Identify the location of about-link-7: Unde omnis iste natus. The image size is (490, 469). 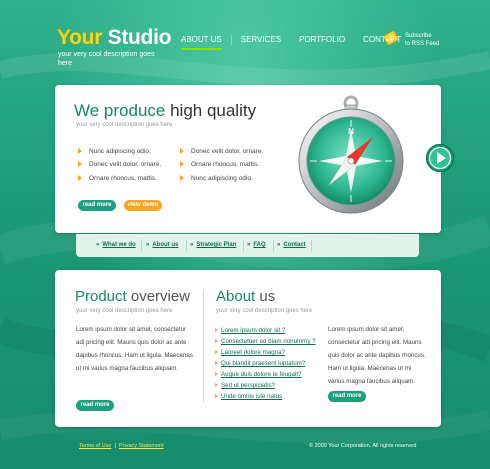
(248, 396).